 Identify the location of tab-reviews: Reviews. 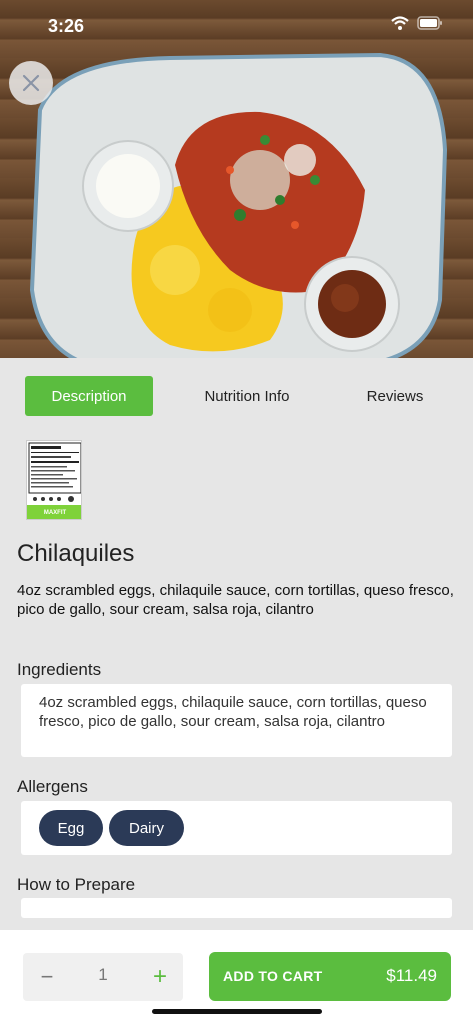
(395, 396).